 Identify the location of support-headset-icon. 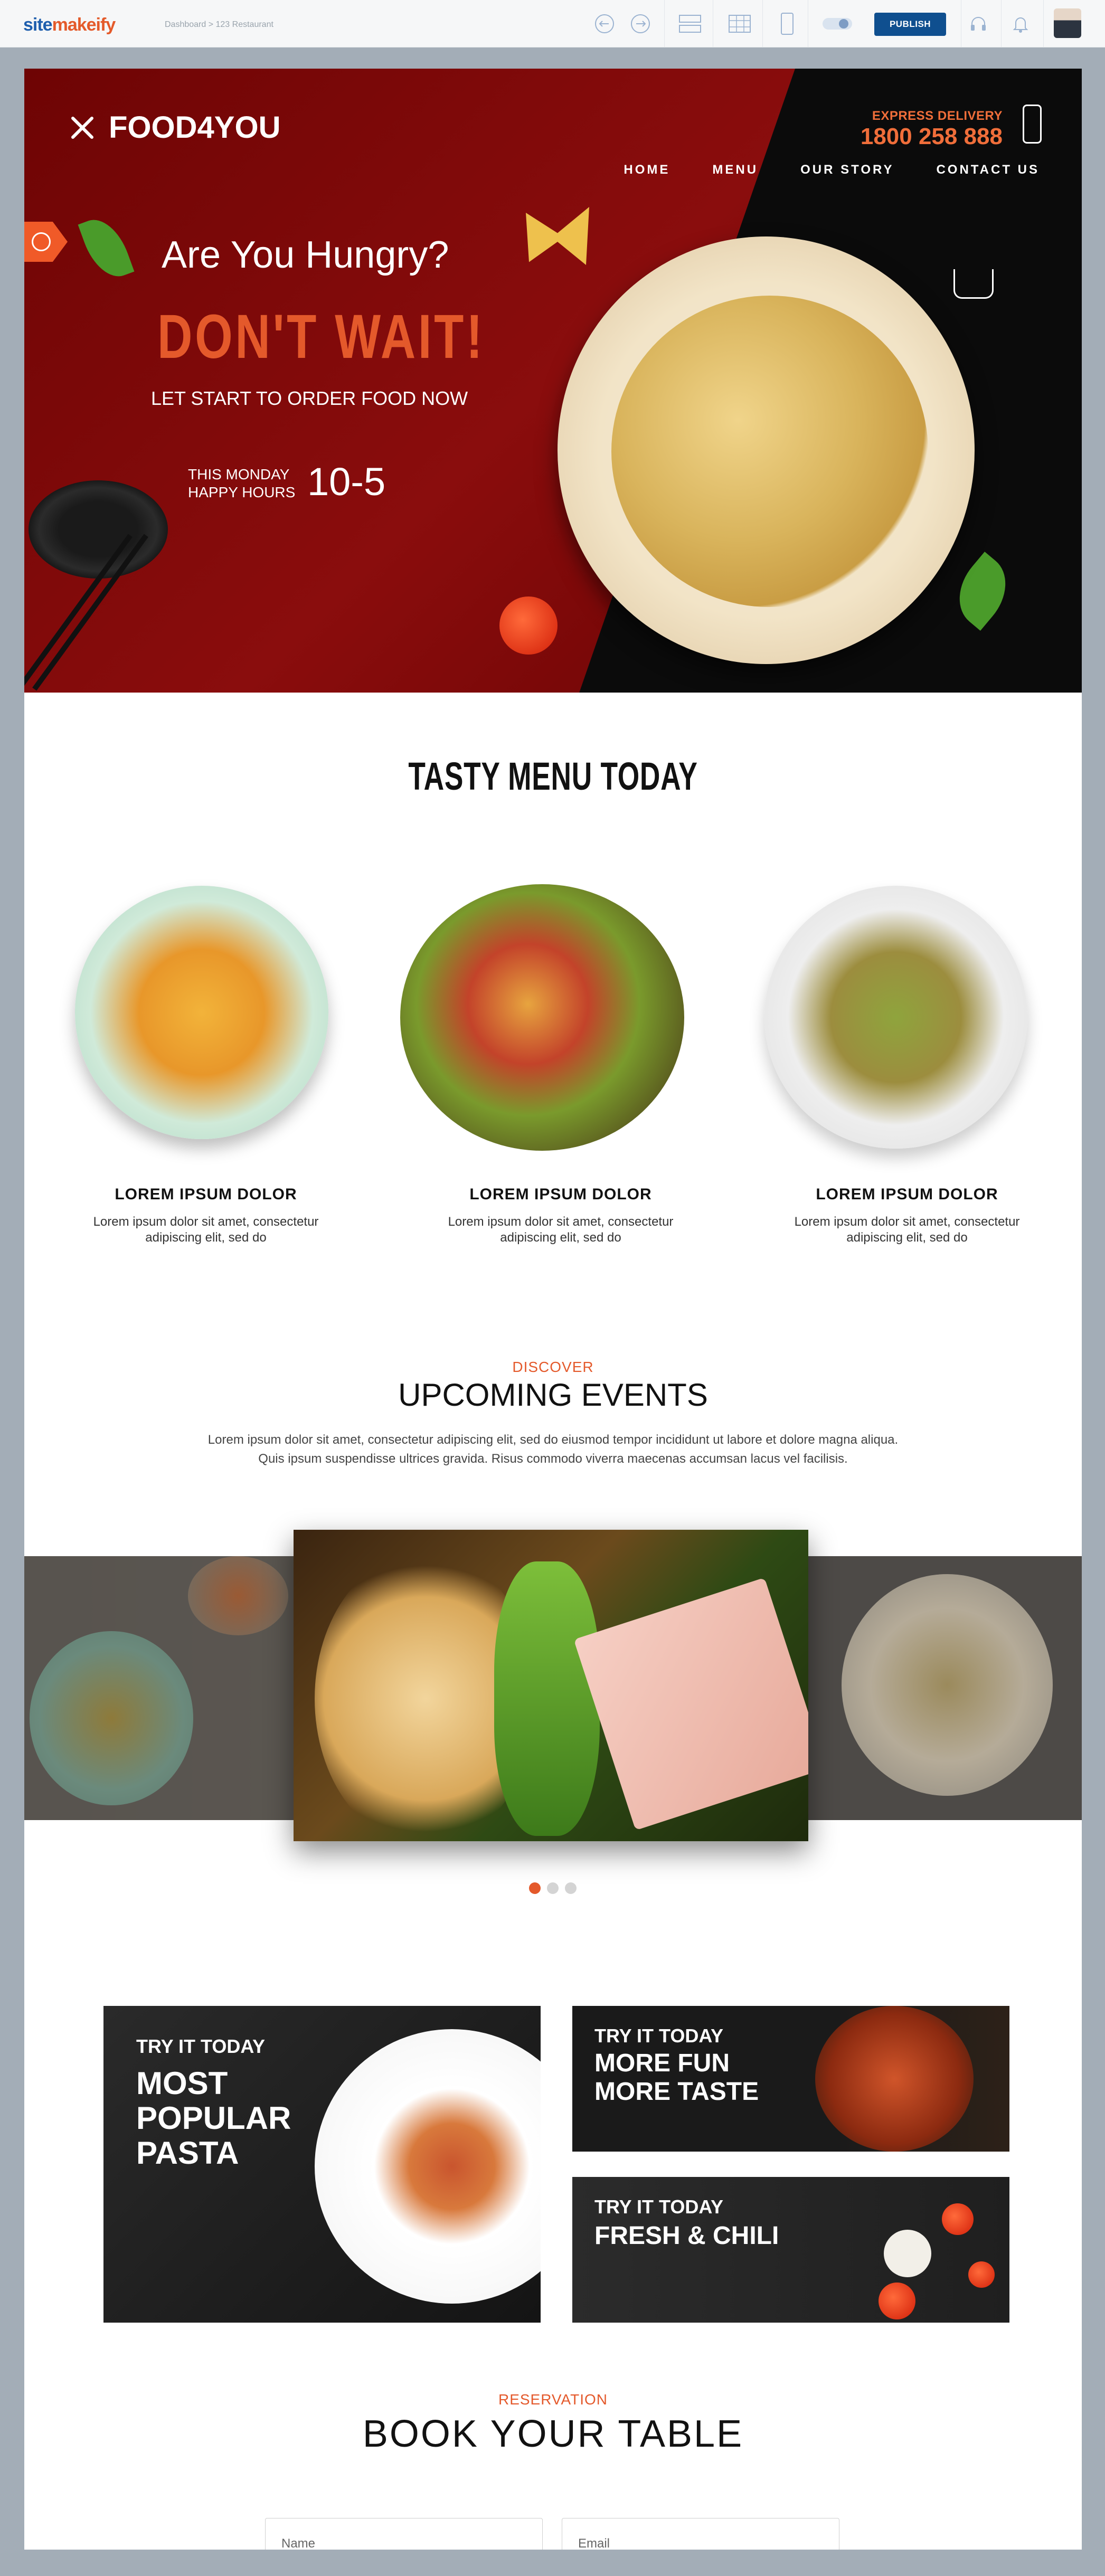
(978, 24).